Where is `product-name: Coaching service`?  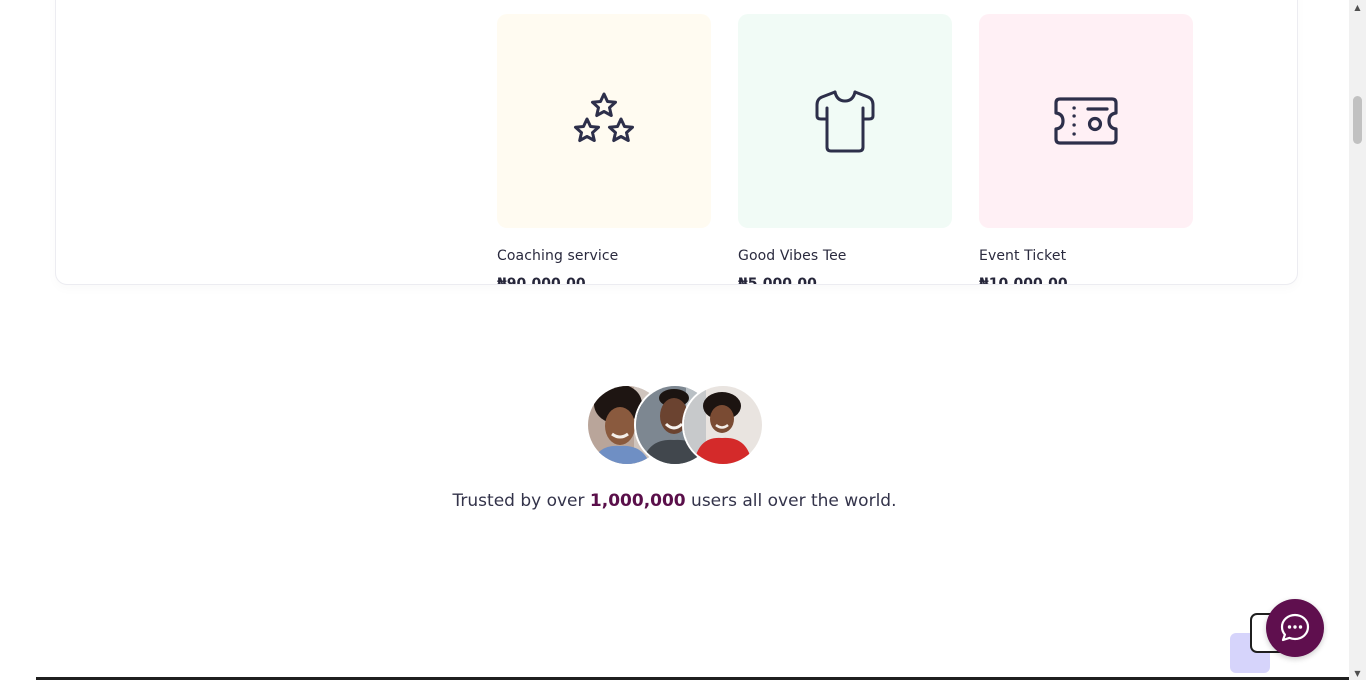
product-name: Coaching service is located at coordinates (604, 256).